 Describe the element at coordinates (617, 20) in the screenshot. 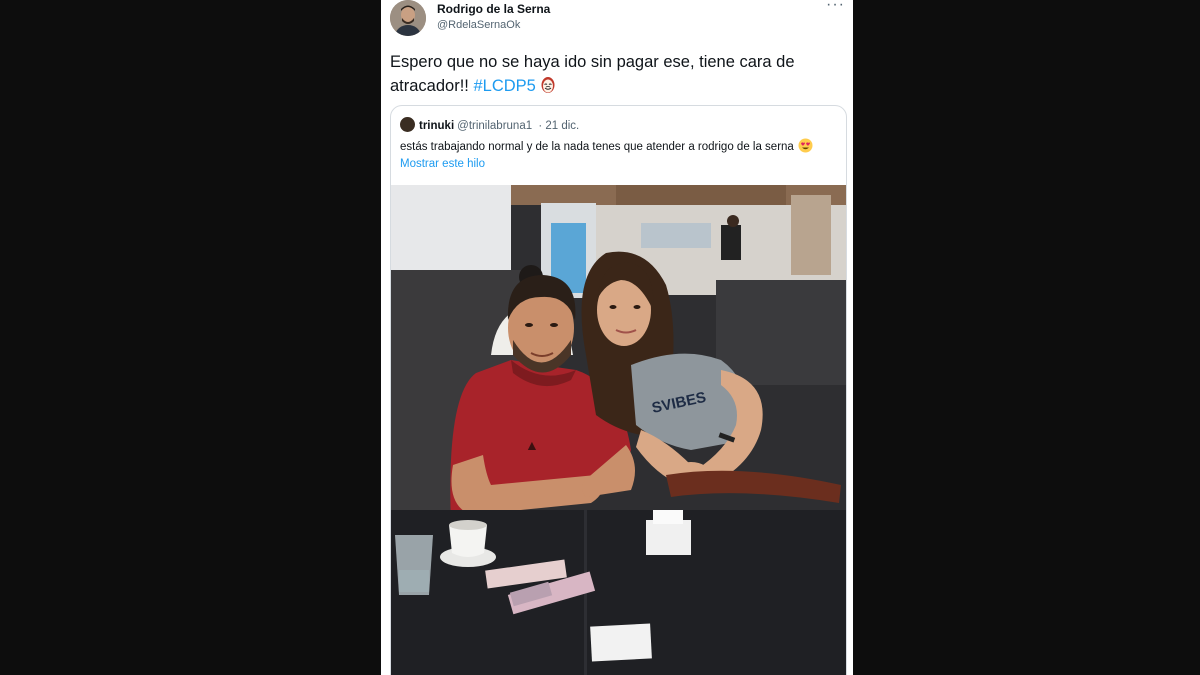

I see `tweet-header: Rodrigo de la Serna @RdelaSernaOk ···` at that location.